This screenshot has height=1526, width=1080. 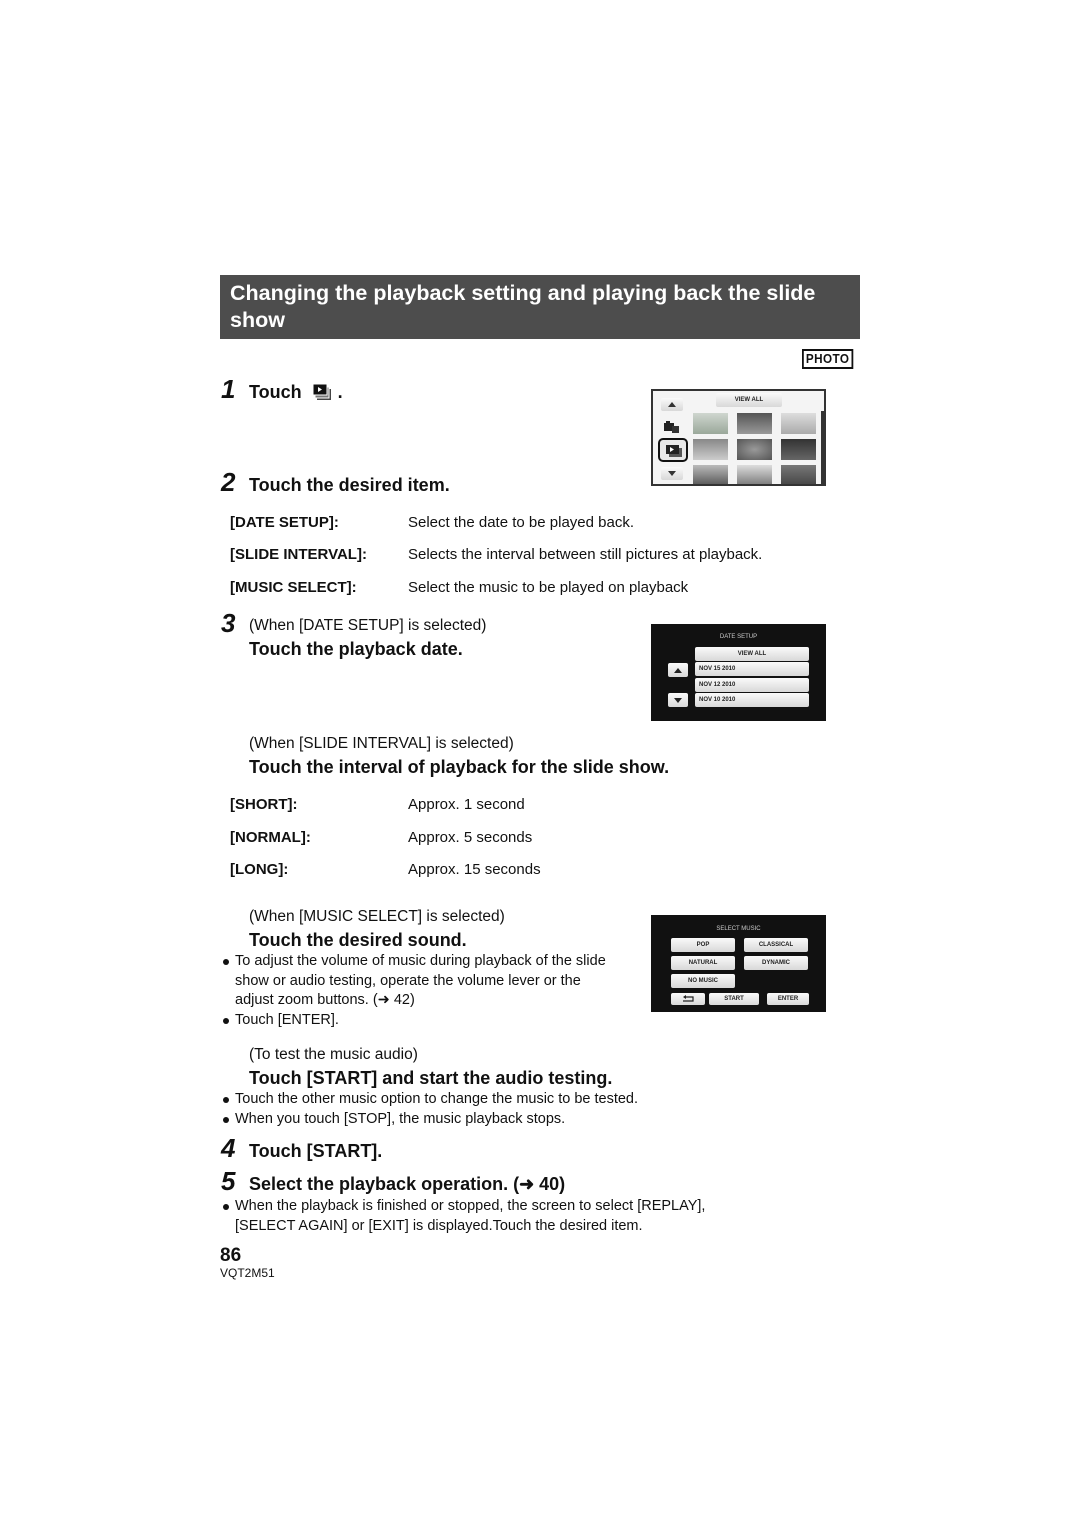 What do you see at coordinates (828, 359) in the screenshot?
I see `photo-mode-badge: PHOTO` at bounding box center [828, 359].